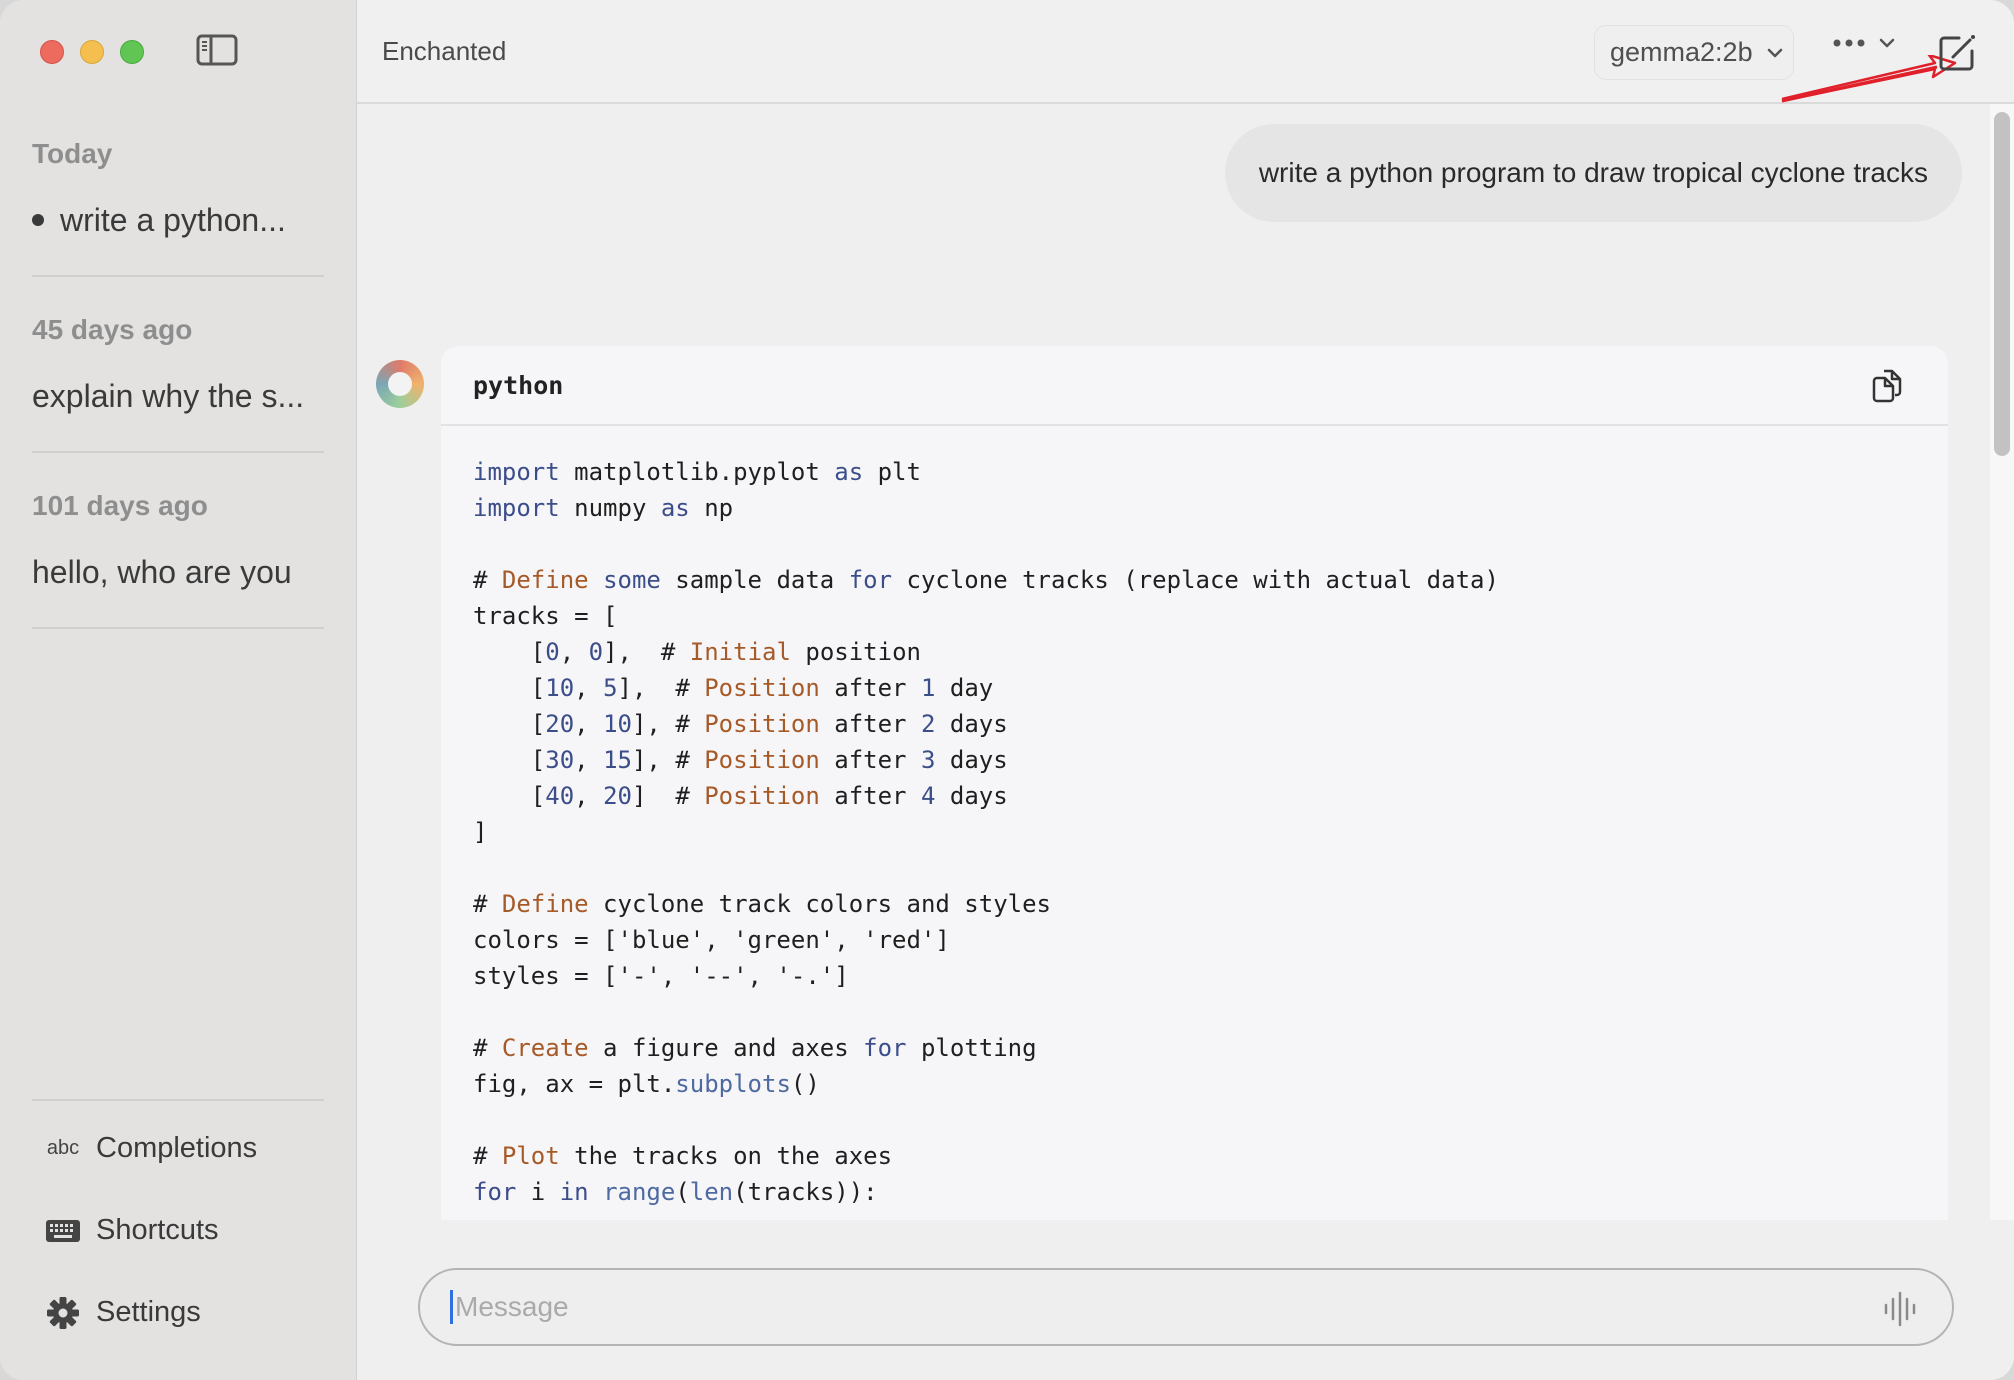 This screenshot has height=1380, width=2014. What do you see at coordinates (1185, 52) in the screenshot?
I see `toolbar: Enchanted gemma2:2b` at bounding box center [1185, 52].